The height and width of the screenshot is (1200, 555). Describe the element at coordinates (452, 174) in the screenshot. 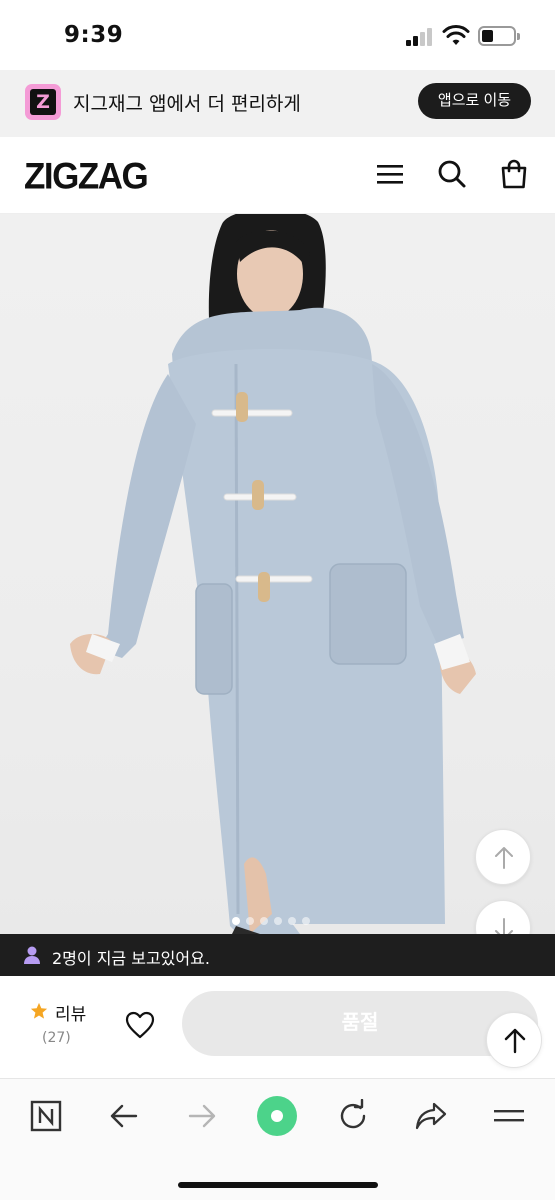

I see `search-icon` at that location.